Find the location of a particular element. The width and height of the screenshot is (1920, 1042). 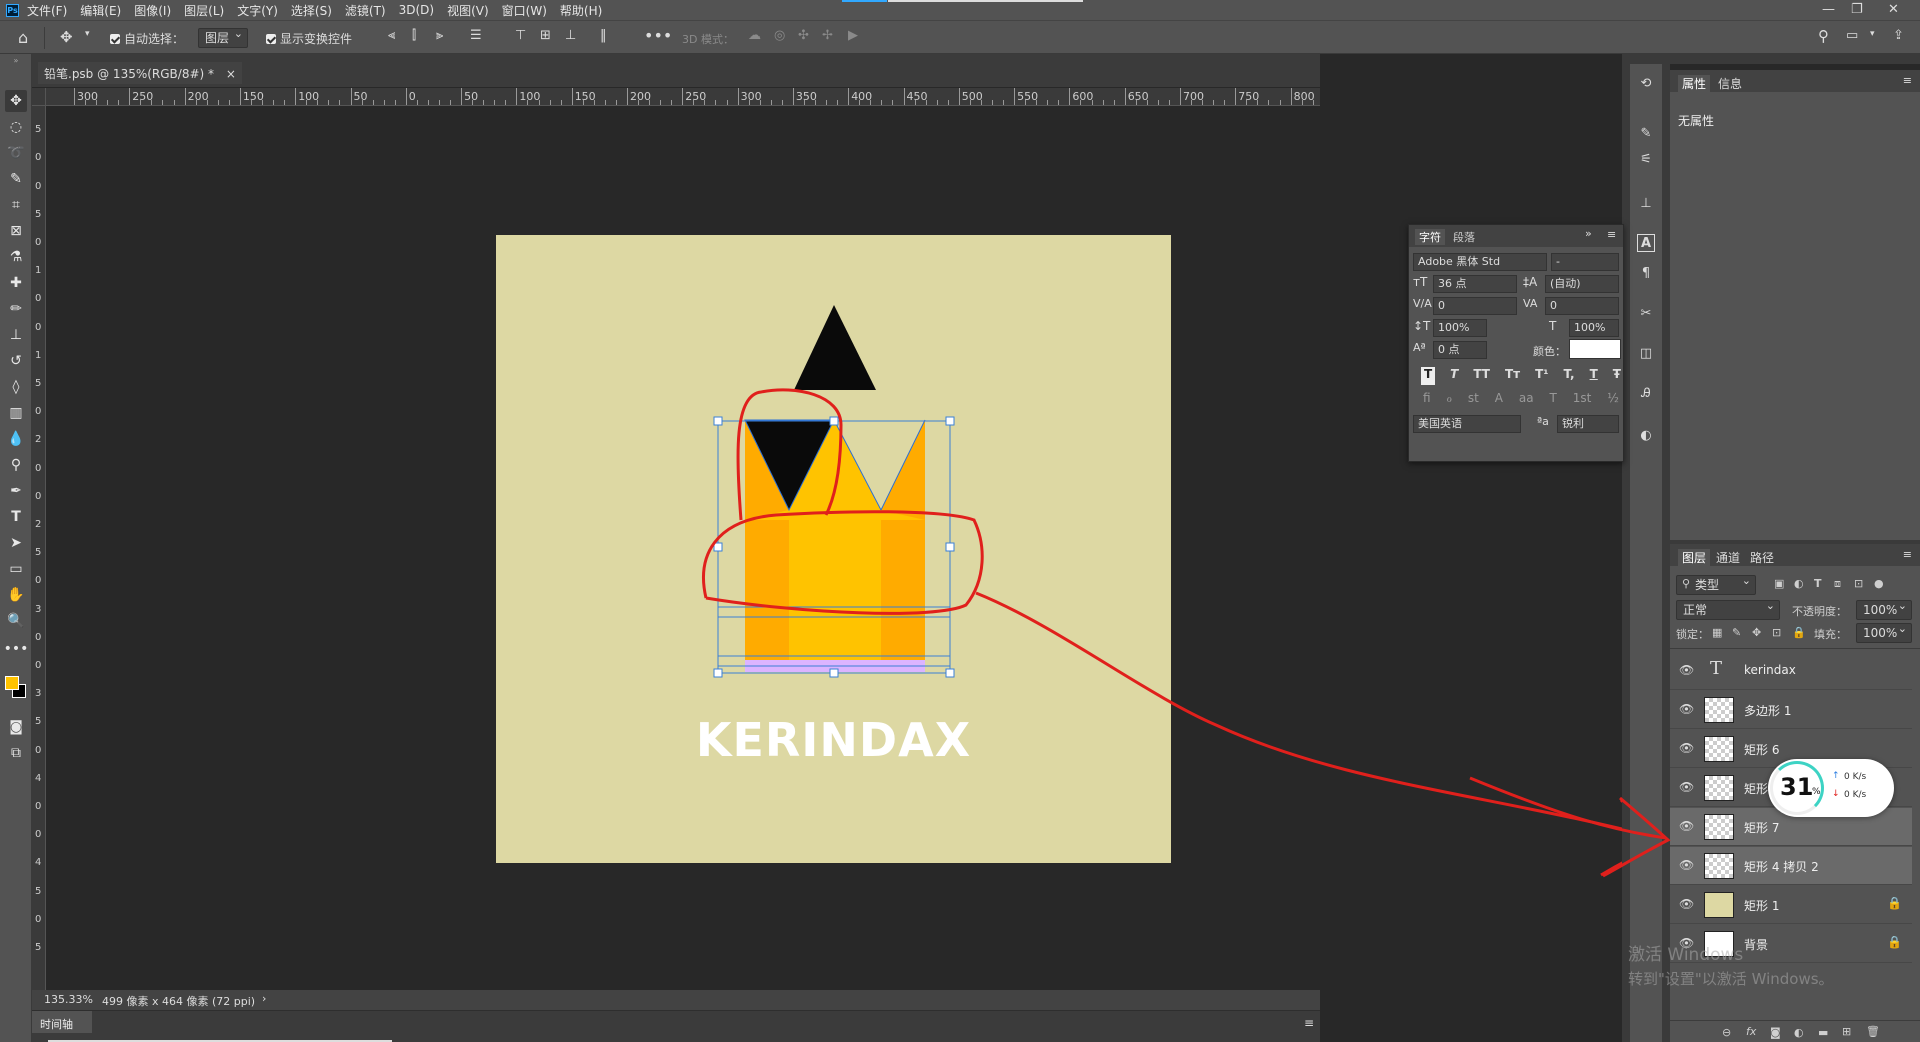

folder-icon: ▬ is located at coordinates (1823, 1032).